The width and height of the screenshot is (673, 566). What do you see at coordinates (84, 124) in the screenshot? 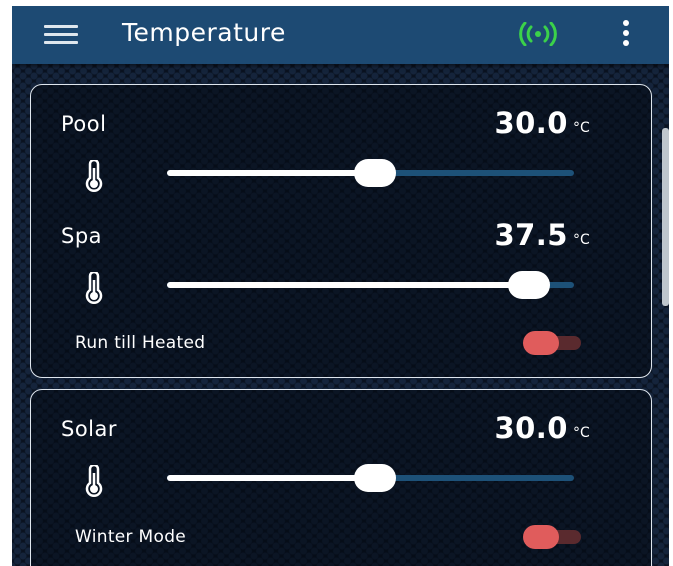
I see `pool-label: Pool` at bounding box center [84, 124].